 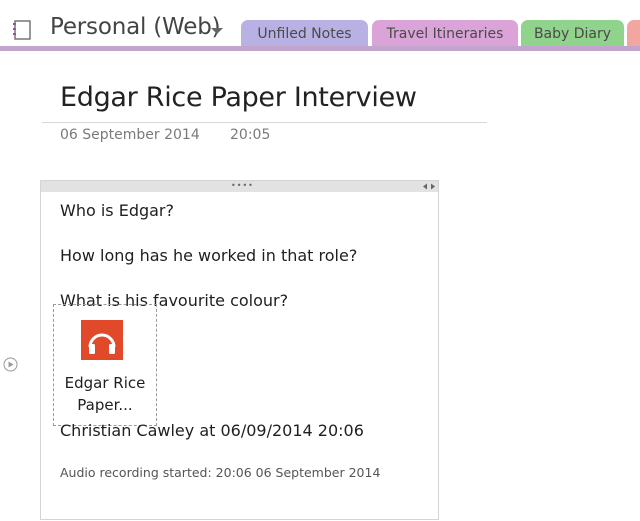 I want to click on tab-label: Travel Itineraries, so click(x=445, y=34).